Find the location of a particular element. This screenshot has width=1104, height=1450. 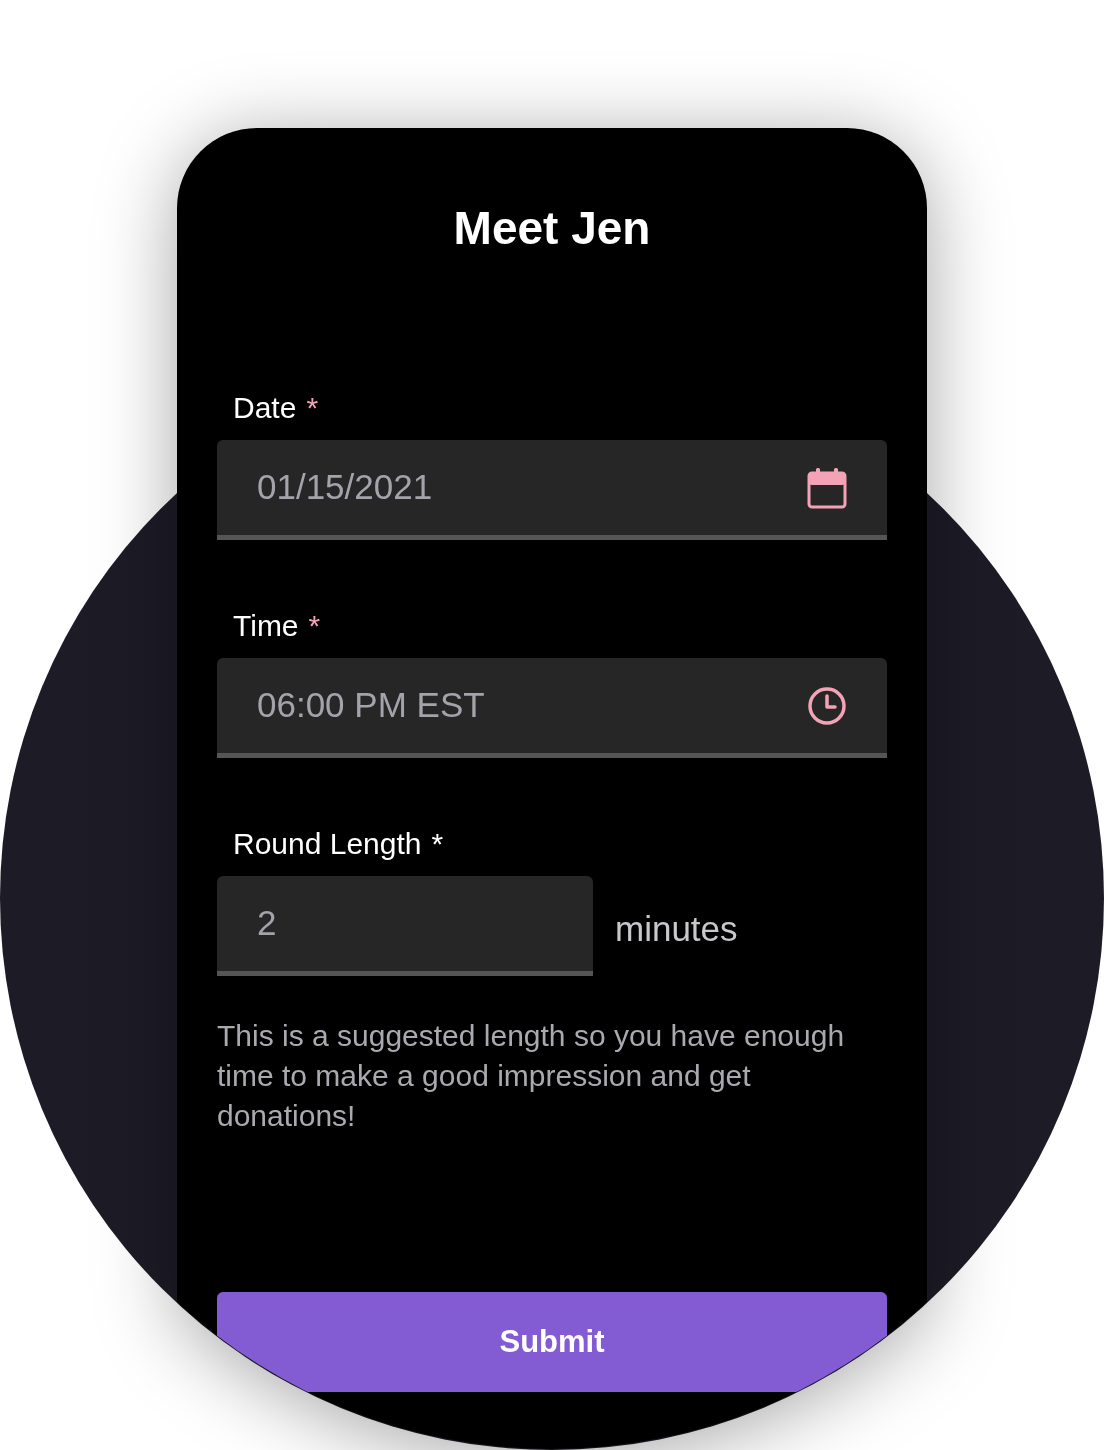

field-label: Time is located at coordinates (266, 626).